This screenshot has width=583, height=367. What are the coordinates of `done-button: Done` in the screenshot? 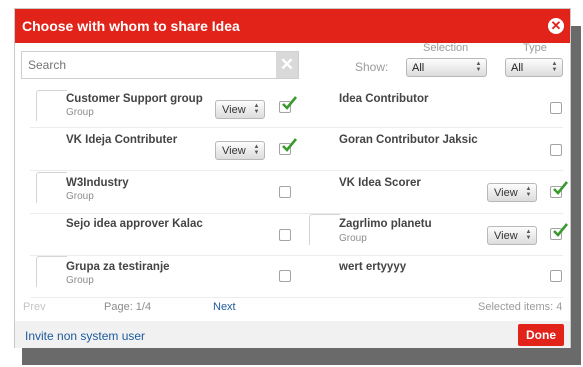 It's located at (541, 335).